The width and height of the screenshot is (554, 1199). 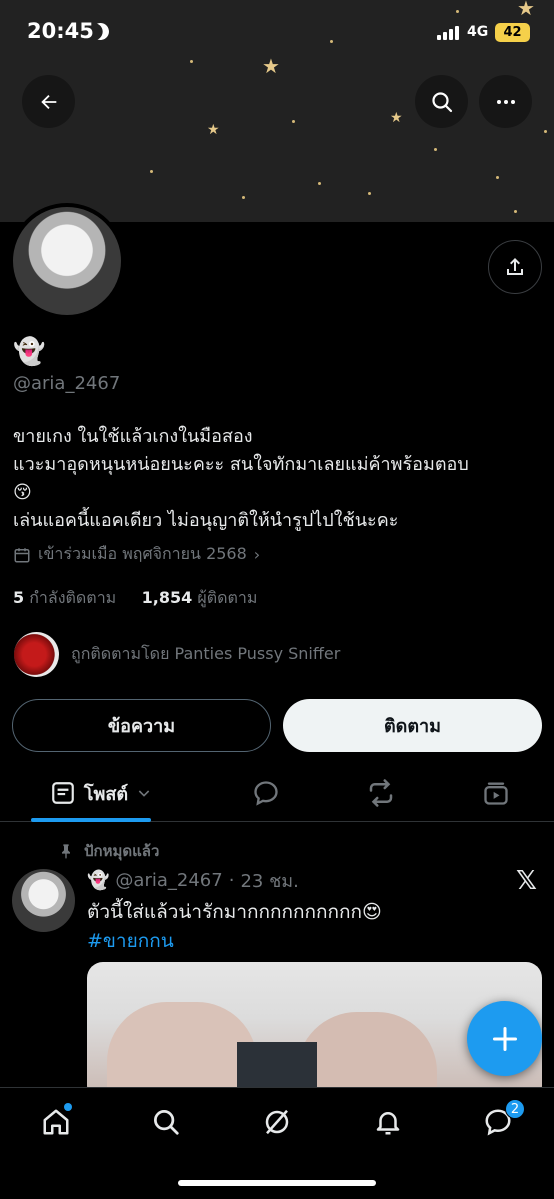 I want to click on message-button: ข้อความ, so click(x=141, y=725).